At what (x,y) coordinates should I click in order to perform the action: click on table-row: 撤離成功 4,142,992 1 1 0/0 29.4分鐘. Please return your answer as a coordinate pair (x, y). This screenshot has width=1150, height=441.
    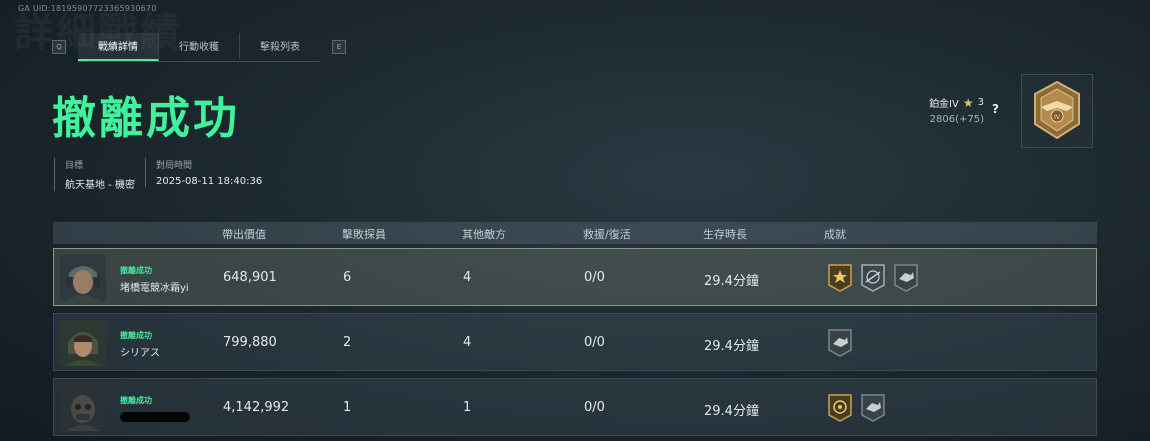
    Looking at the image, I should click on (575, 407).